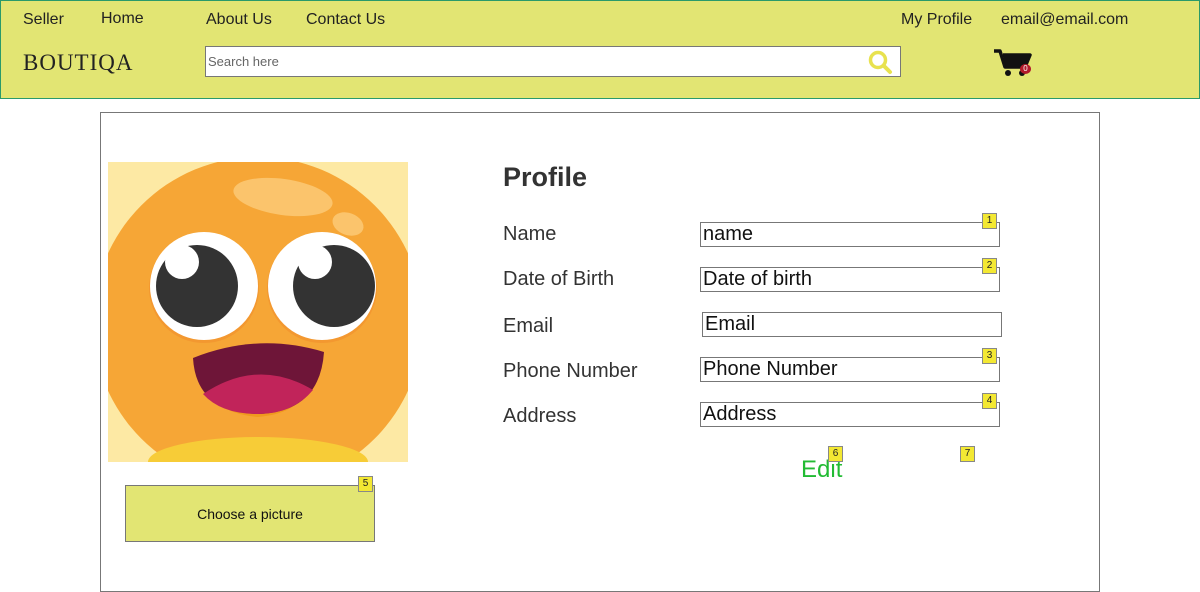 The width and height of the screenshot is (1200, 592). What do you see at coordinates (989, 356) in the screenshot?
I see `marker-tag-3: 3` at bounding box center [989, 356].